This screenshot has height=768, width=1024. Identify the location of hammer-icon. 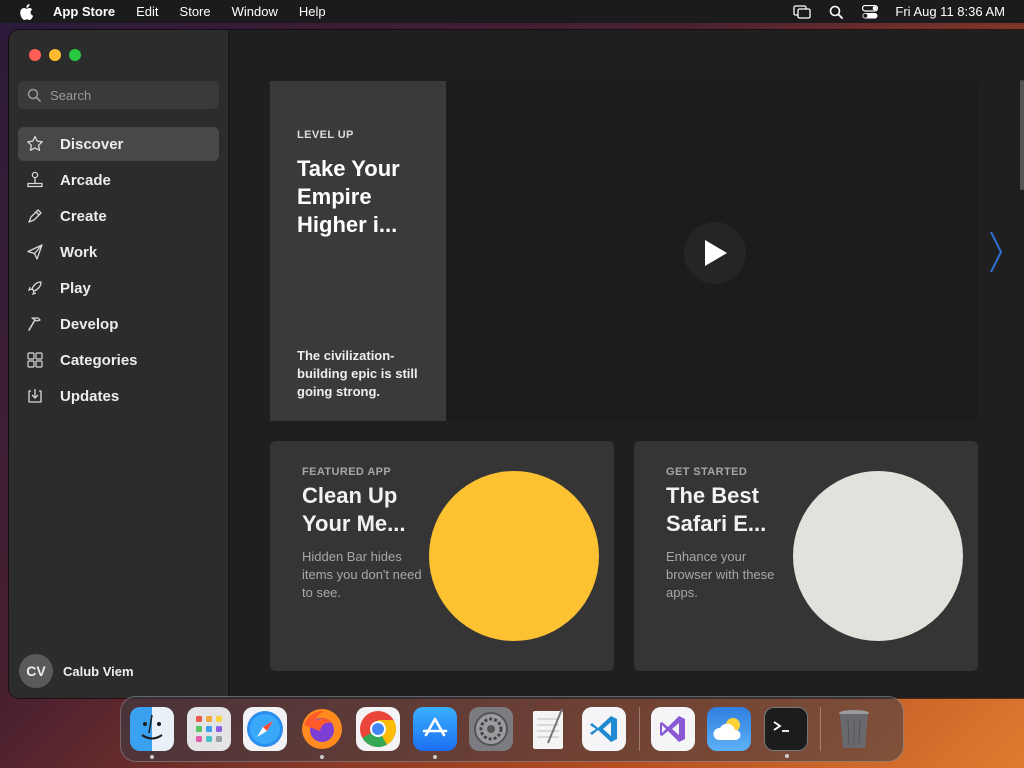
(35, 324).